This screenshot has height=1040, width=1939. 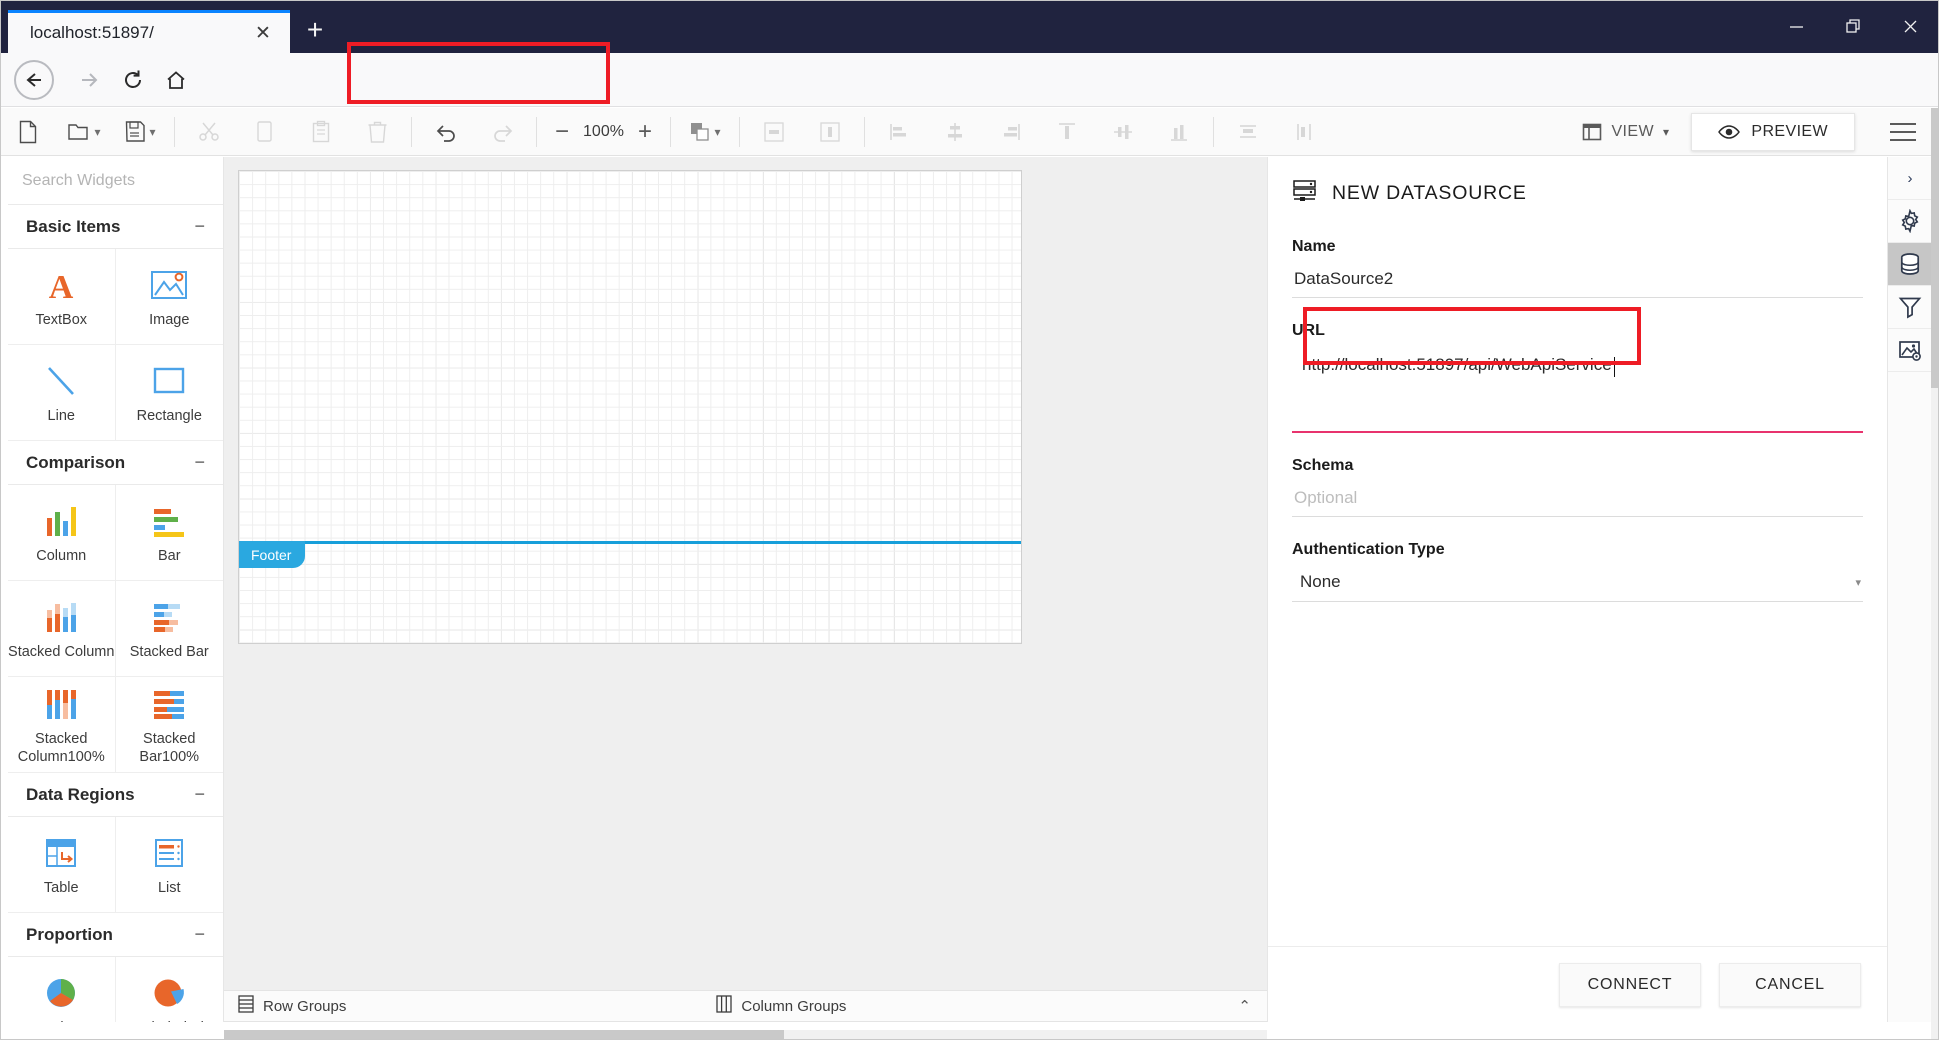 What do you see at coordinates (1577, 365) in the screenshot?
I see `url-input` at bounding box center [1577, 365].